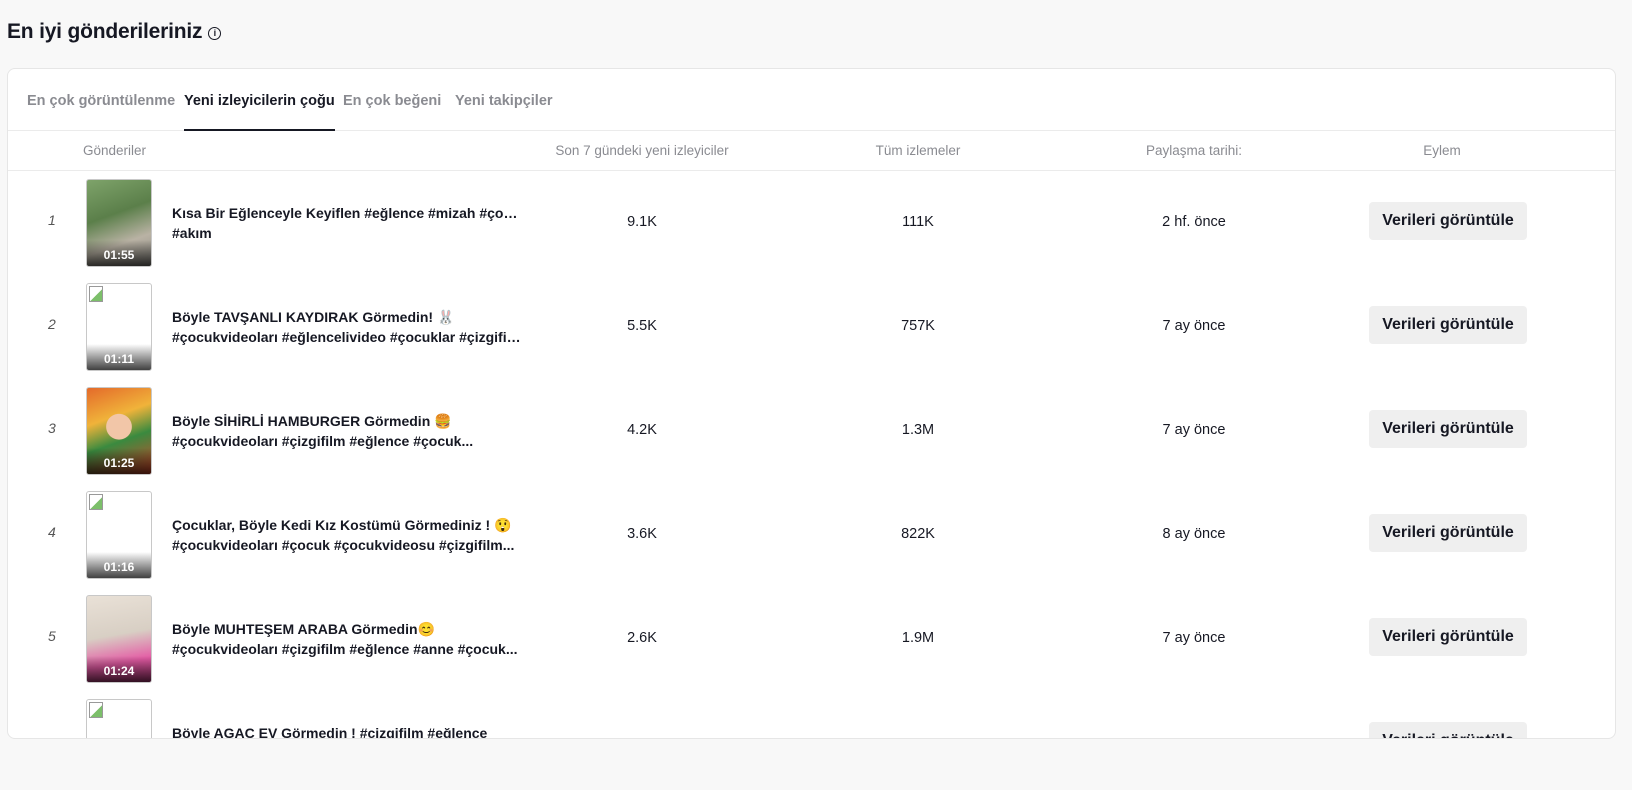  Describe the element at coordinates (52, 532) in the screenshot. I see `row-rank: 4` at that location.